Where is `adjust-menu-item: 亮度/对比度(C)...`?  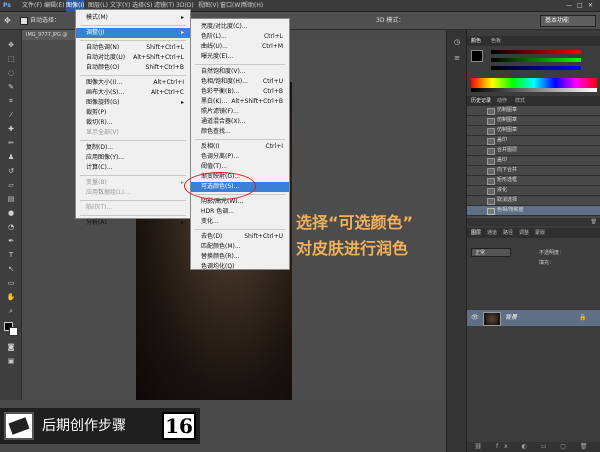 adjust-menu-item: 亮度/对比度(C)... is located at coordinates (240, 27).